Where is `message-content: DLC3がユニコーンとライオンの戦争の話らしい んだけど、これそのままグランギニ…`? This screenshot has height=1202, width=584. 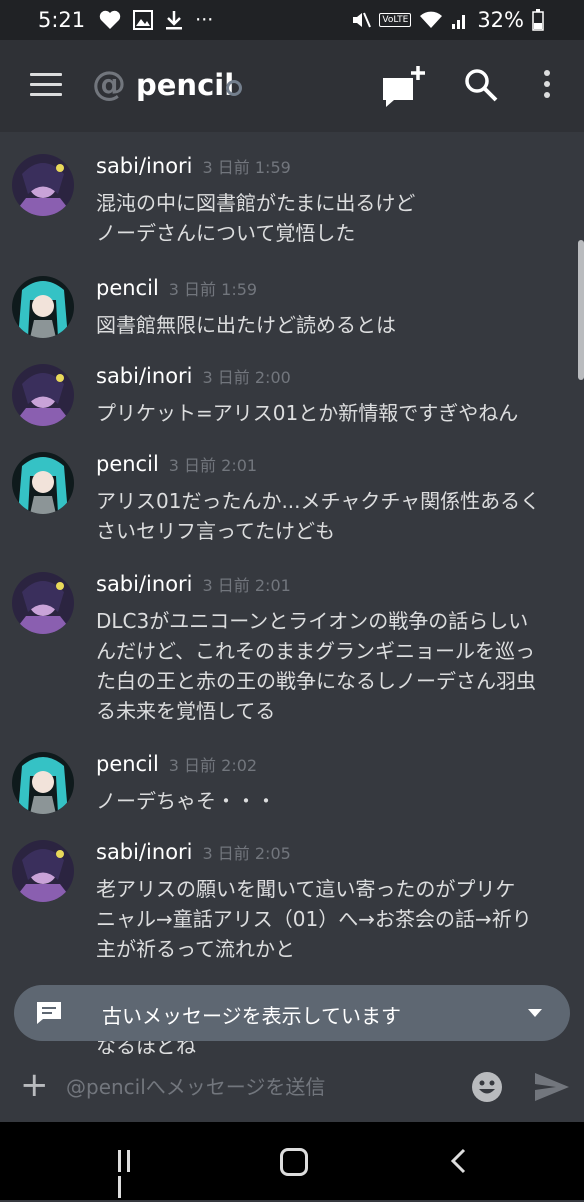
message-content: DLC3がユニコーンとライオンの戦争の話らしい んだけど、これそのままグランギニ… is located at coordinates (331, 666).